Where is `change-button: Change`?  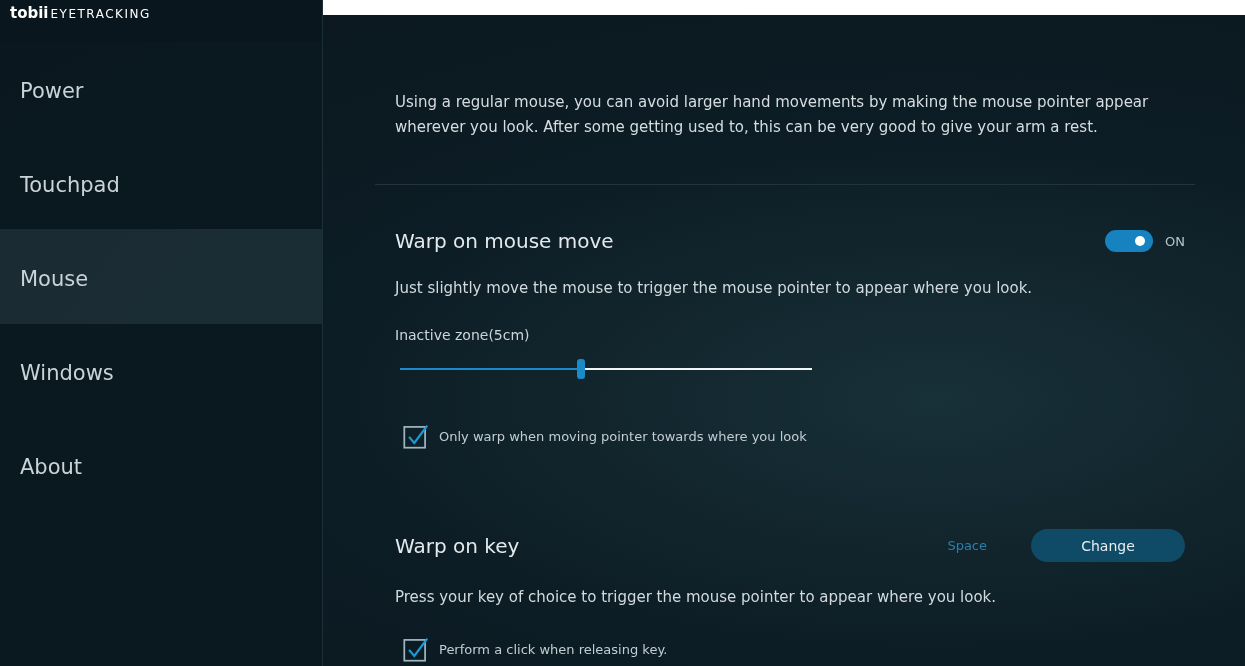
change-button: Change is located at coordinates (1108, 545).